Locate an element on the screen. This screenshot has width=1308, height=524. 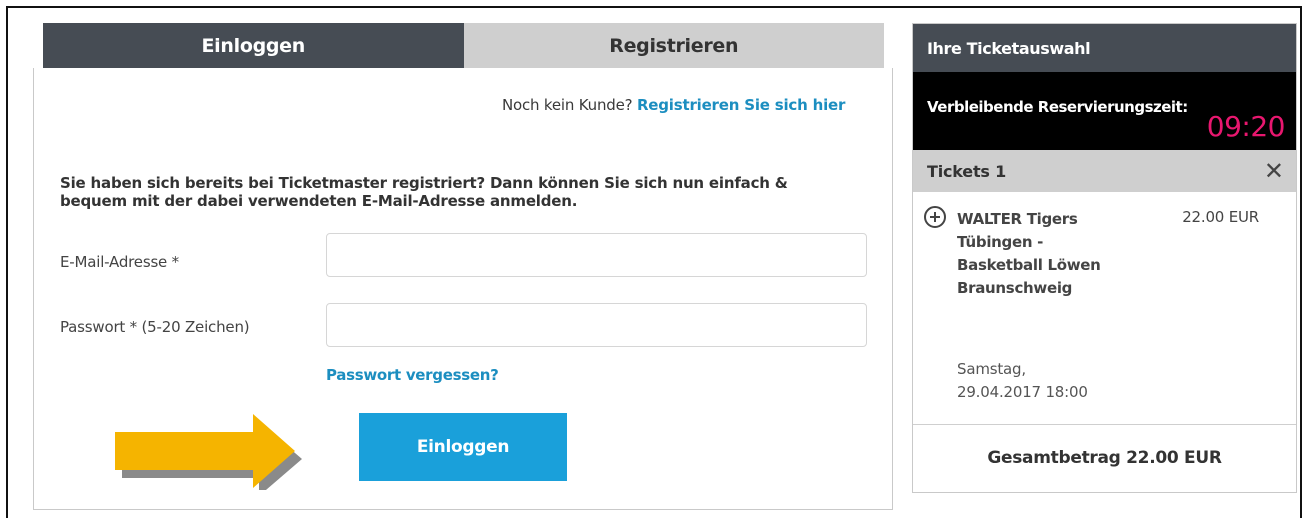
register-link: Registrieren Sie sich hier is located at coordinates (741, 105).